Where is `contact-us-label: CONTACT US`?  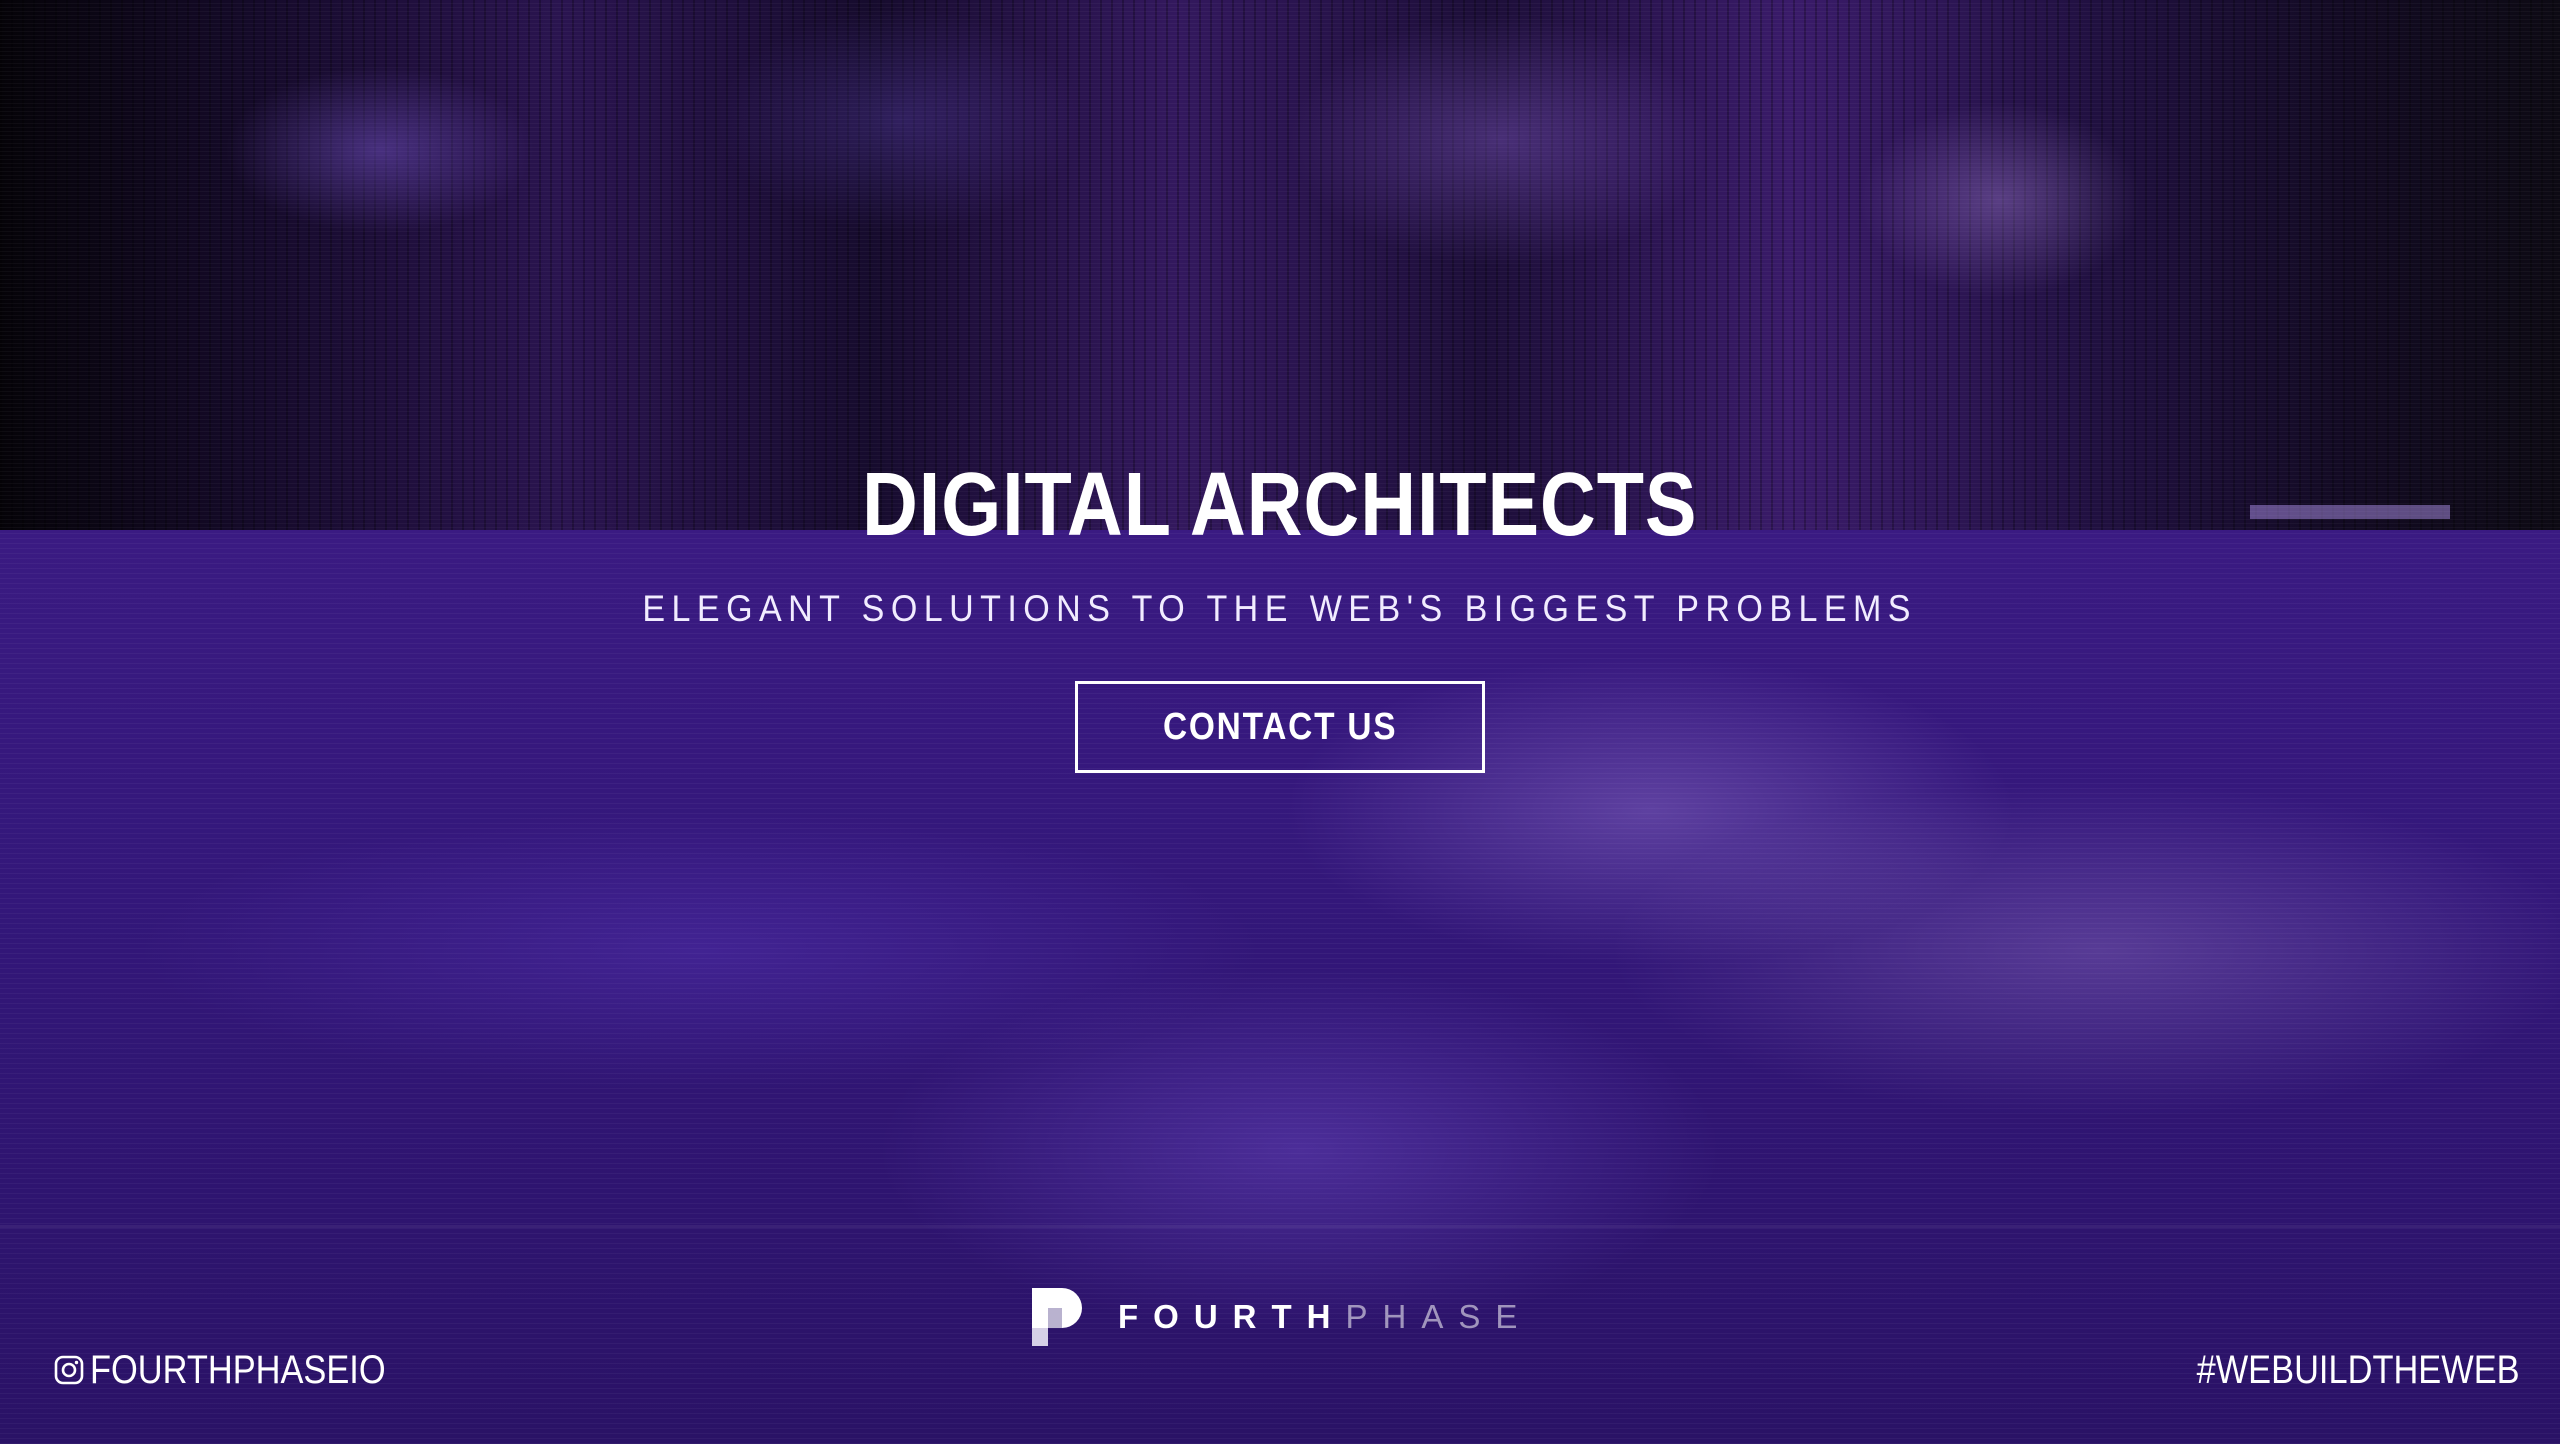
contact-us-label: CONTACT US is located at coordinates (1280, 727).